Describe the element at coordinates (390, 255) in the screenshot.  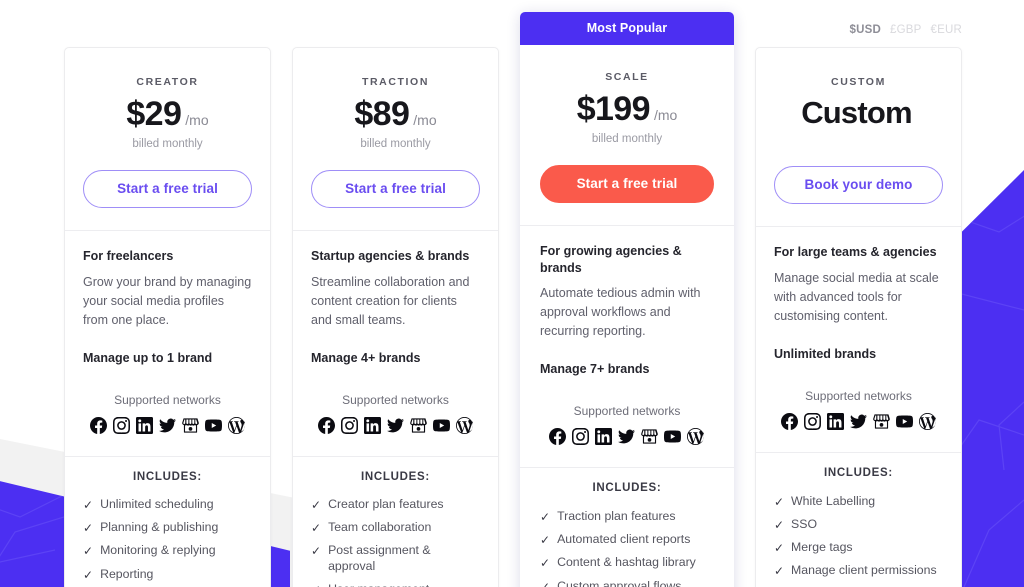
I see `audience-traction: Startup agencies & brands` at that location.